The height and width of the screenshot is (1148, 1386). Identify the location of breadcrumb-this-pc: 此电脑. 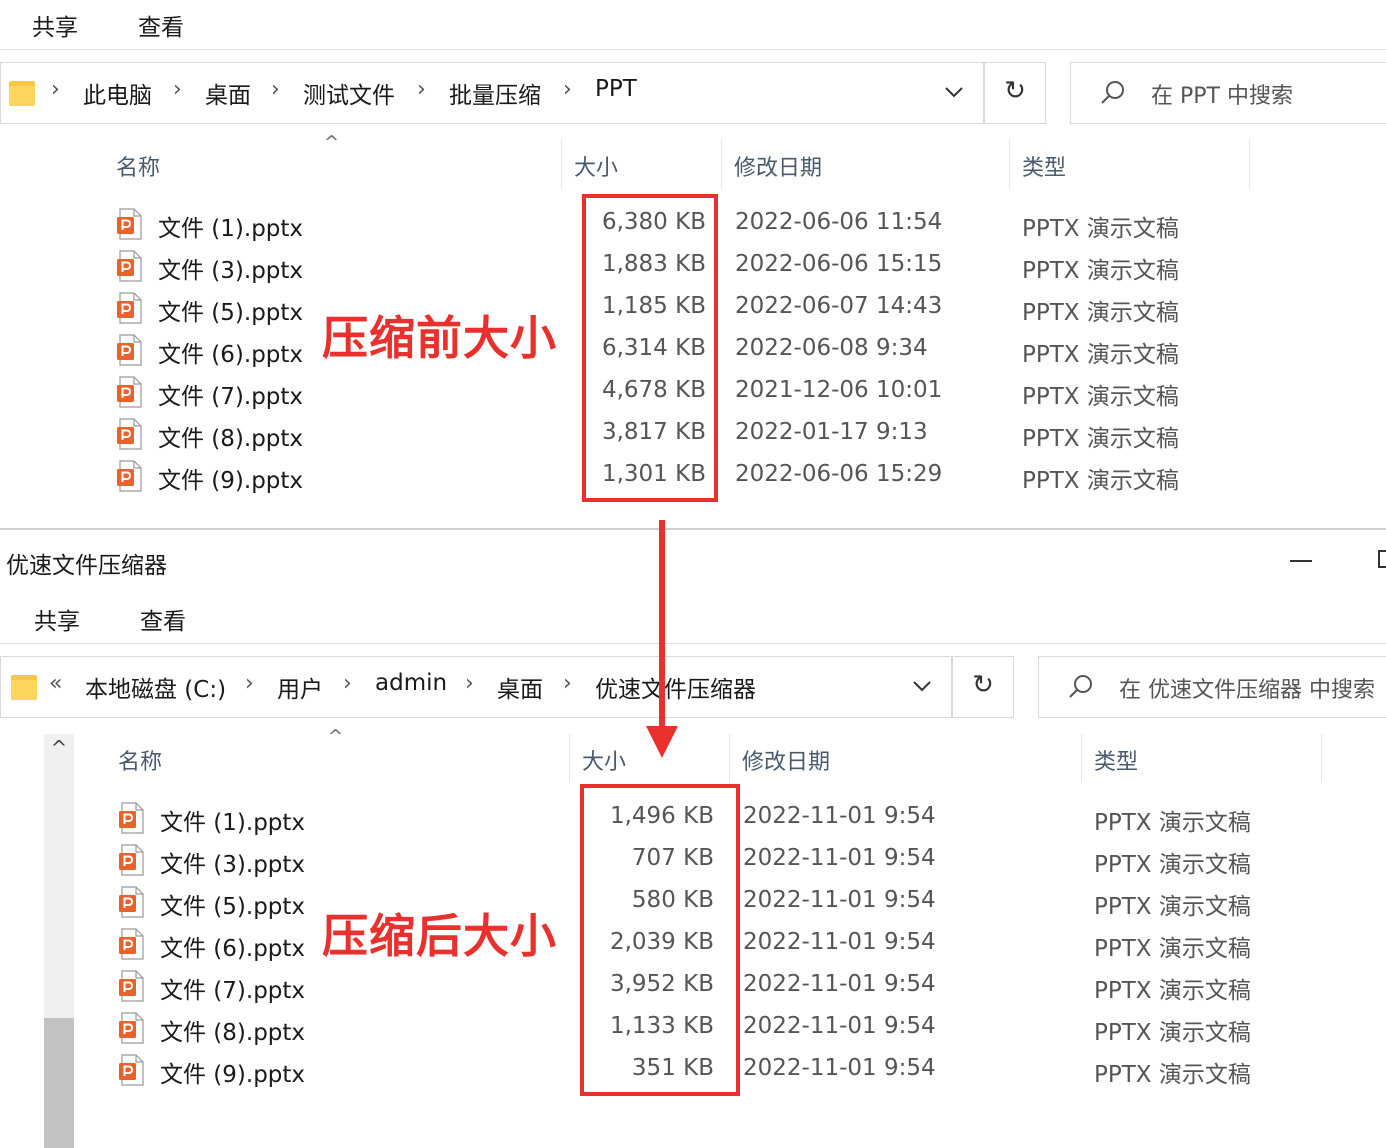
(117, 93).